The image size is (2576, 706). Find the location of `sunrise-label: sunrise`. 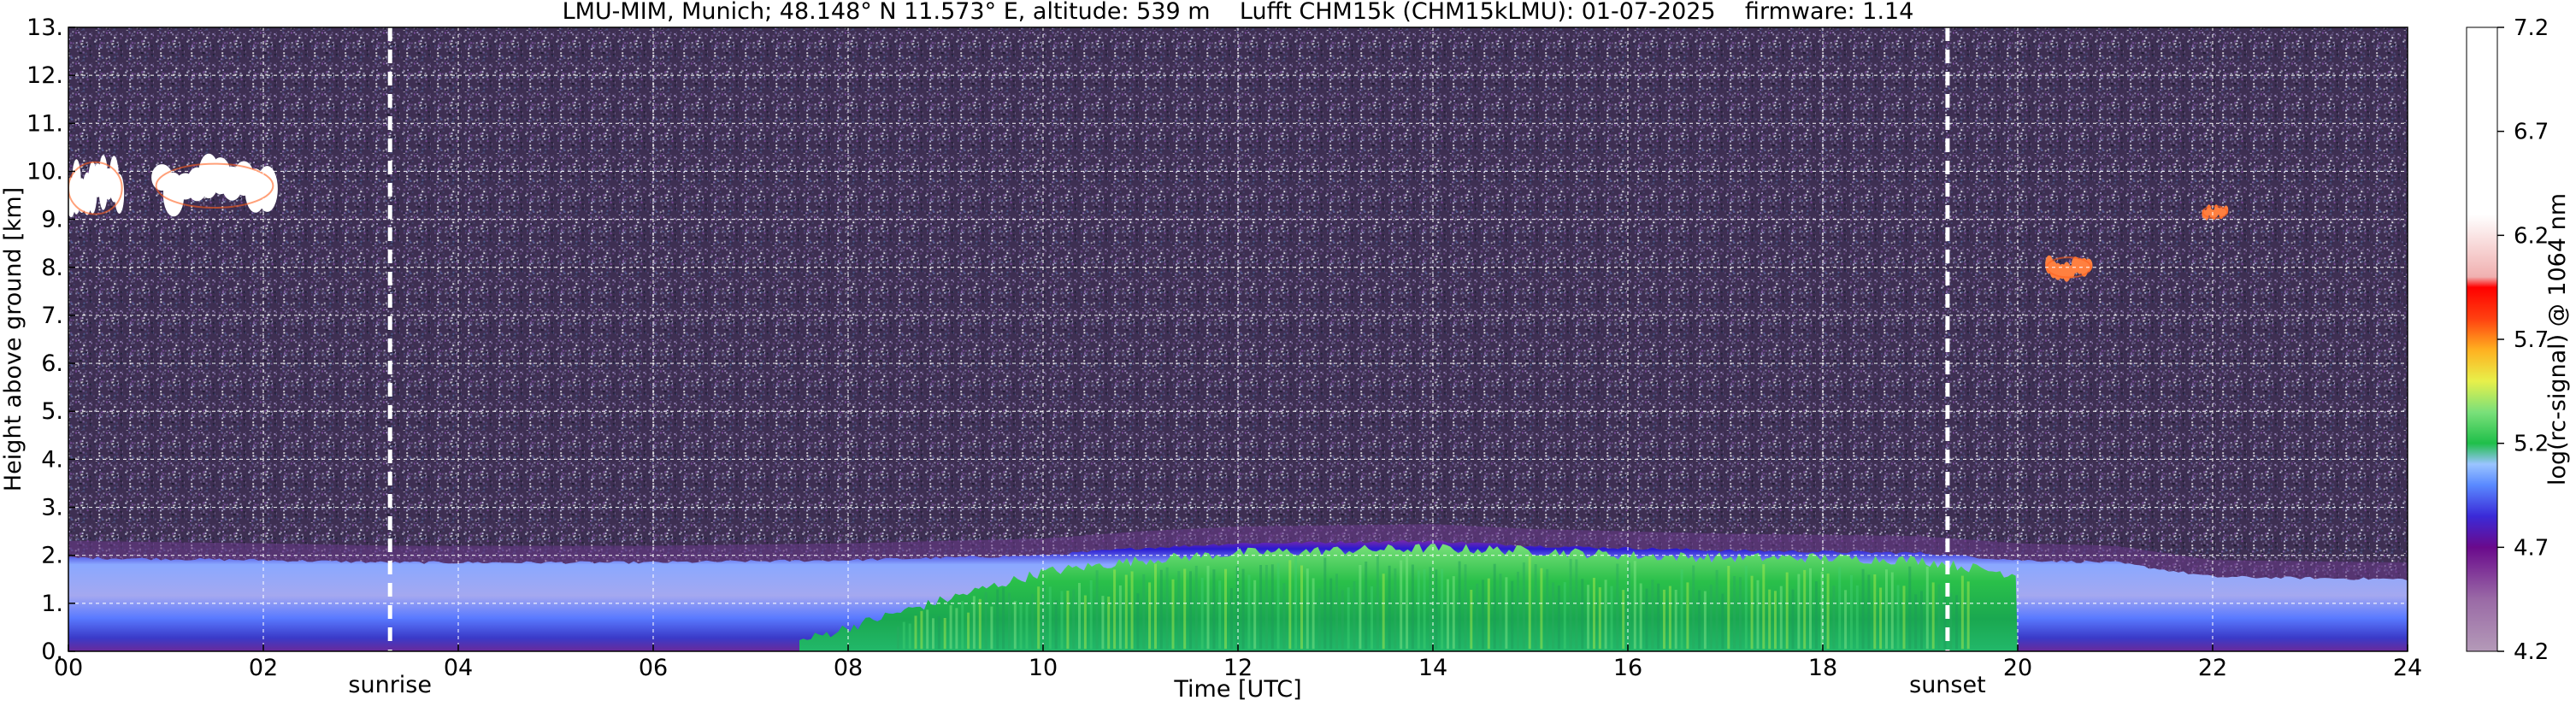

sunrise-label: sunrise is located at coordinates (390, 685).